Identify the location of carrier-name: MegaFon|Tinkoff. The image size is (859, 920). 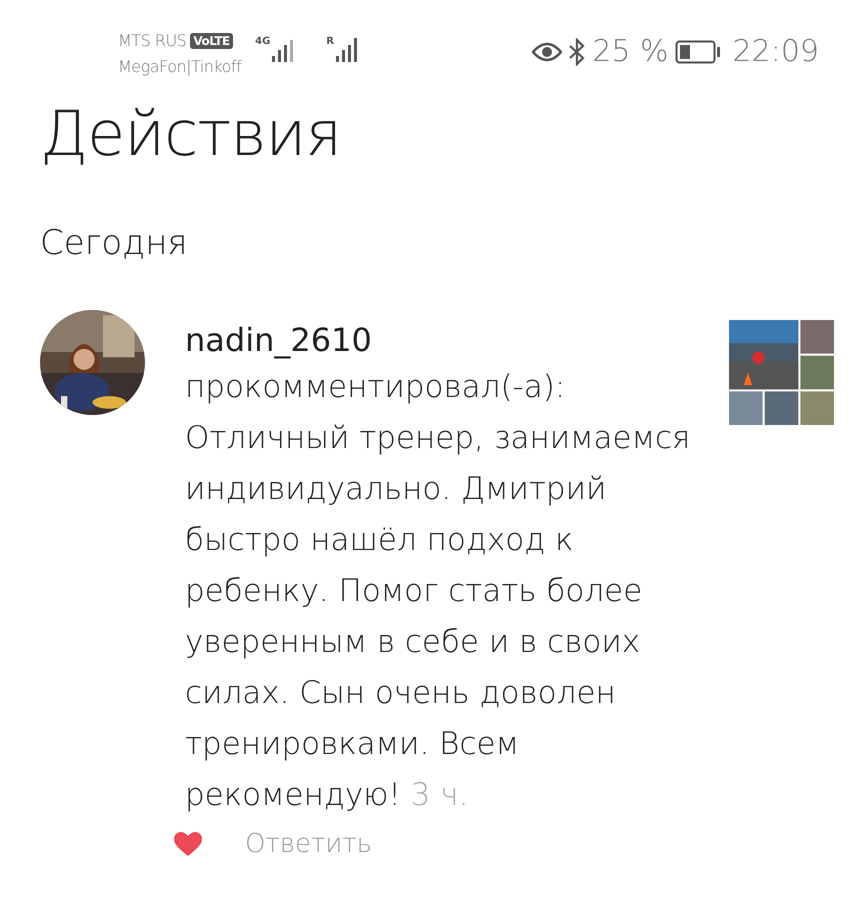
(180, 67).